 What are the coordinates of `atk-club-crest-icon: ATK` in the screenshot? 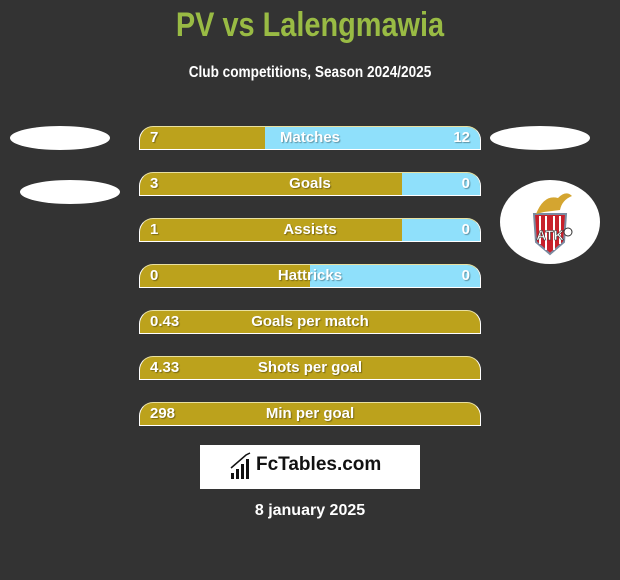 It's located at (552, 224).